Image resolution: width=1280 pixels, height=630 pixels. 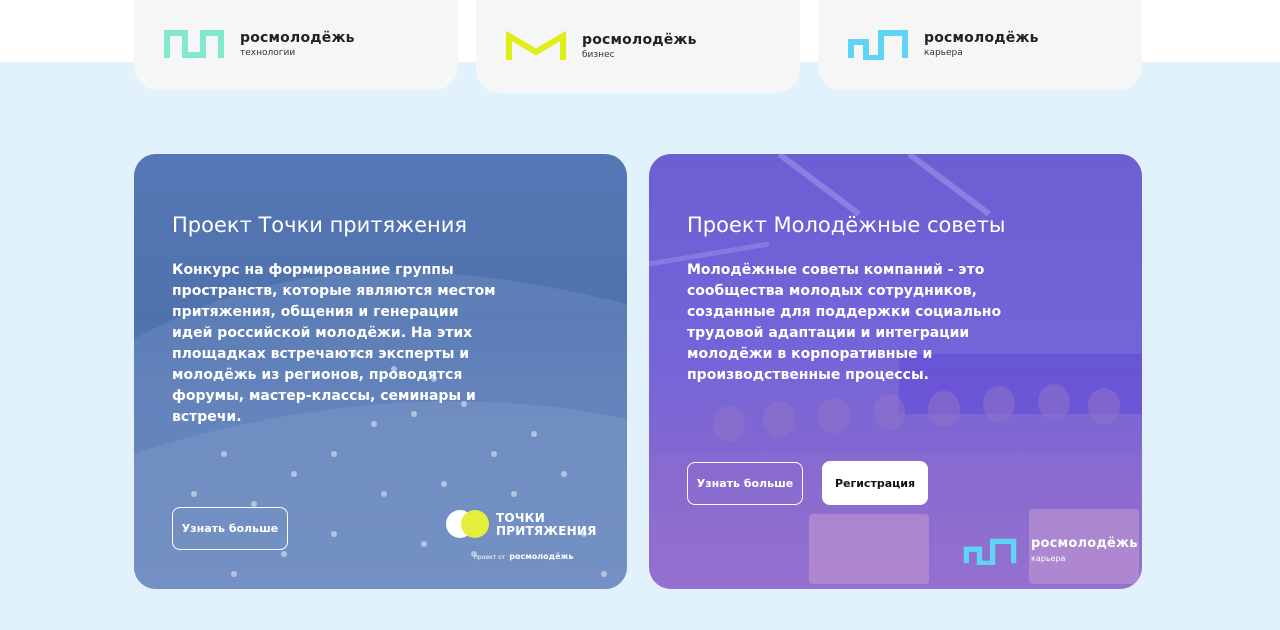 What do you see at coordinates (268, 52) in the screenshot?
I see `brand-subtitle: технологии` at bounding box center [268, 52].